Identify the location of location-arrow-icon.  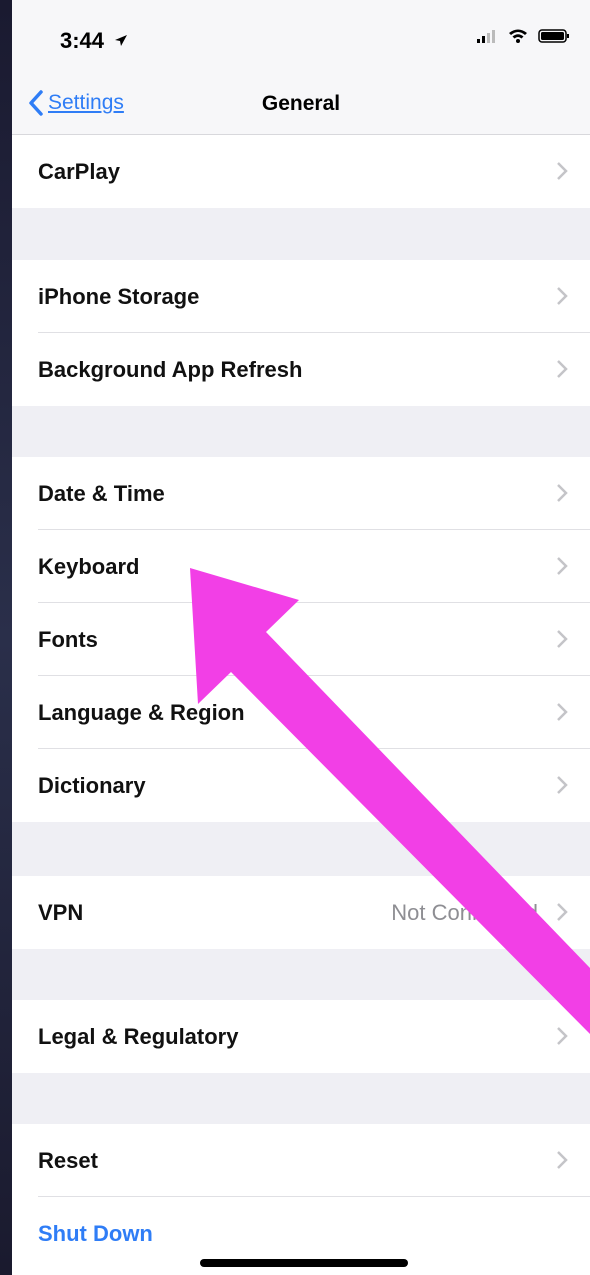
(121, 40).